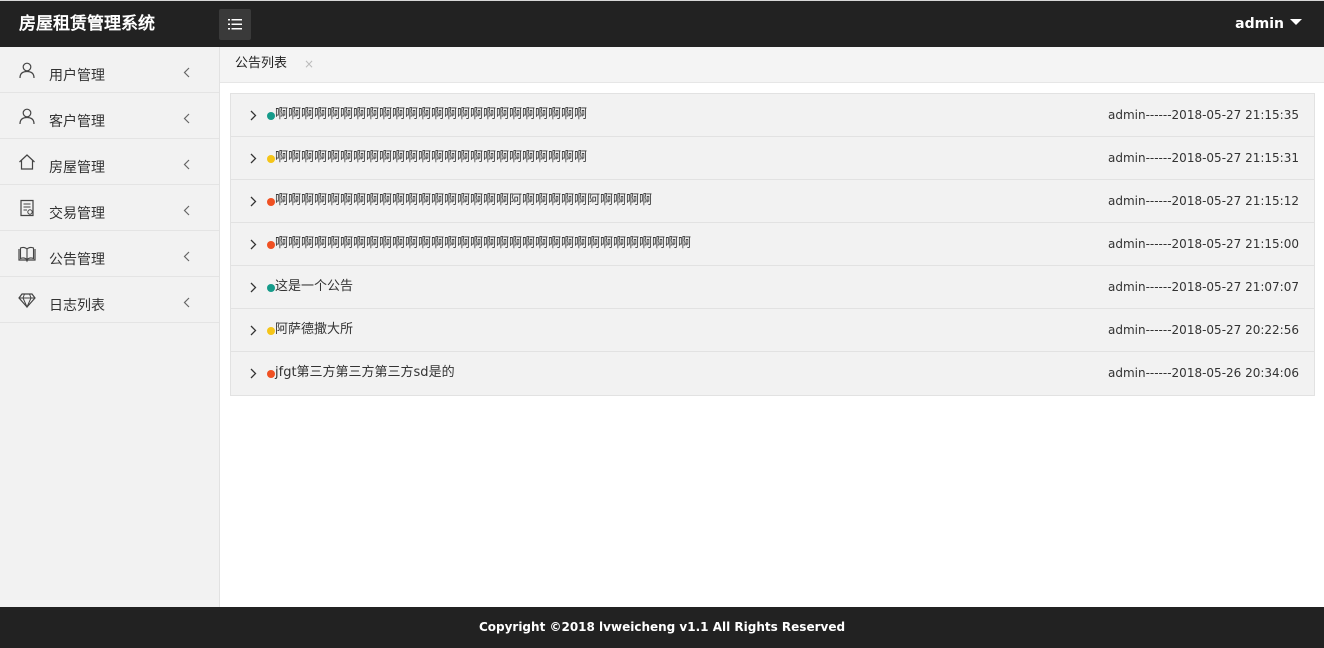 Image resolution: width=1324 pixels, height=648 pixels. I want to click on notice-row: 阿萨德撒大所 admin------2018-05-27 20:22:56, so click(772, 330).